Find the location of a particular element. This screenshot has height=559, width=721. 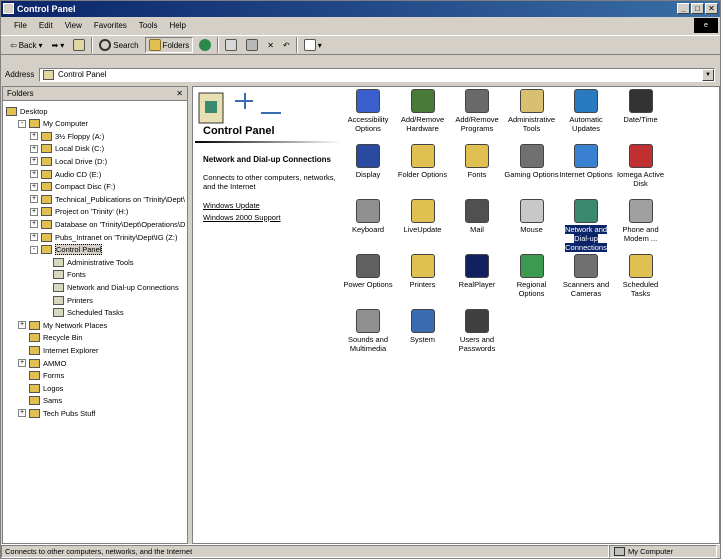

tree-item: + Database on 'Trinity\Dept\Operations\D is located at coordinates (107, 224).